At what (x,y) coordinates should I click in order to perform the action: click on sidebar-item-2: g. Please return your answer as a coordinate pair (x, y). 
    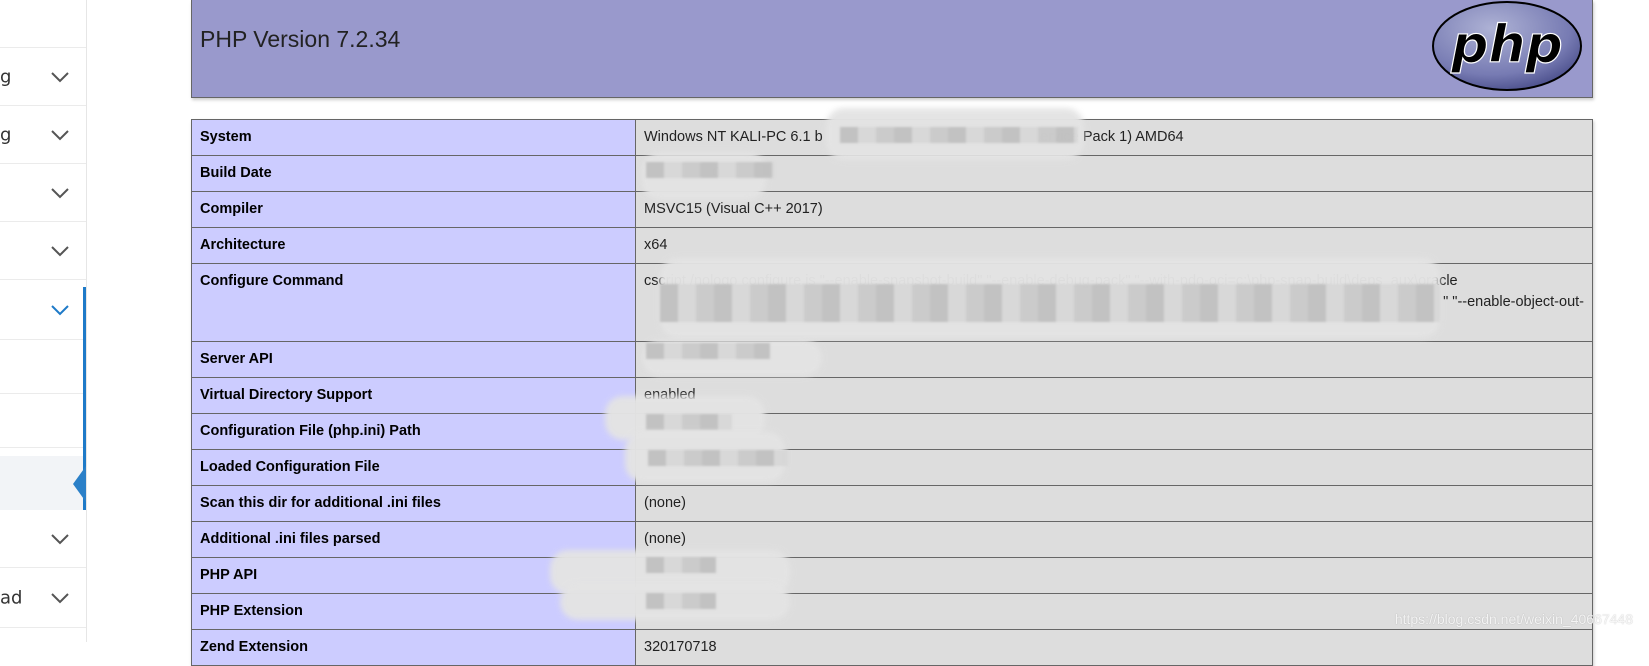
    Looking at the image, I should click on (43, 77).